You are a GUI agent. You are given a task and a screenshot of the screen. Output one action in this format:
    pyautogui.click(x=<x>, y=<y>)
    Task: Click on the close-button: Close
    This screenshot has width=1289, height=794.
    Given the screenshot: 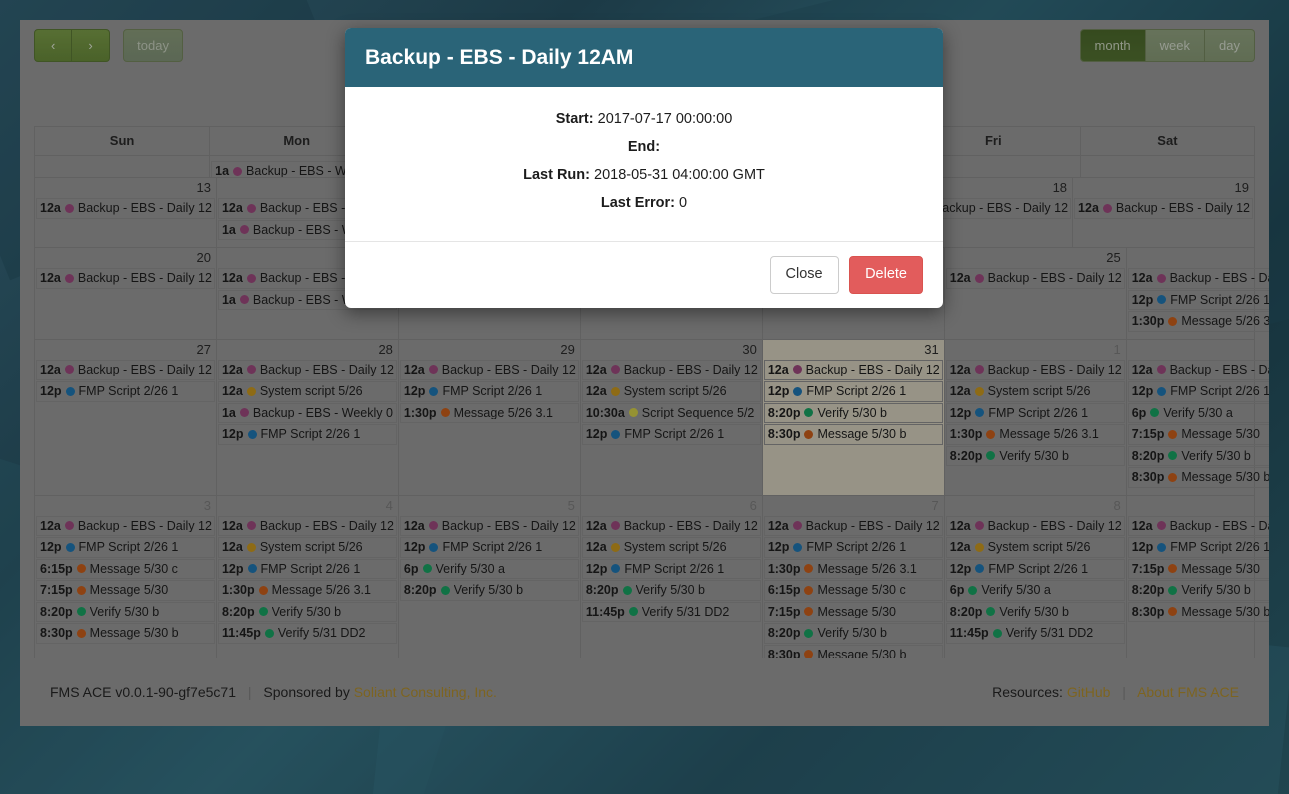 What is the action you would take?
    pyautogui.click(x=804, y=275)
    